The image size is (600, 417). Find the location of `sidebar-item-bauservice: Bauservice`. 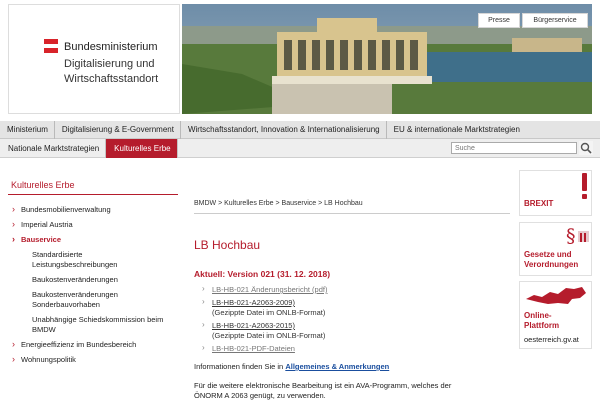

sidebar-item-bauservice: Bauservice is located at coordinates (94, 239).